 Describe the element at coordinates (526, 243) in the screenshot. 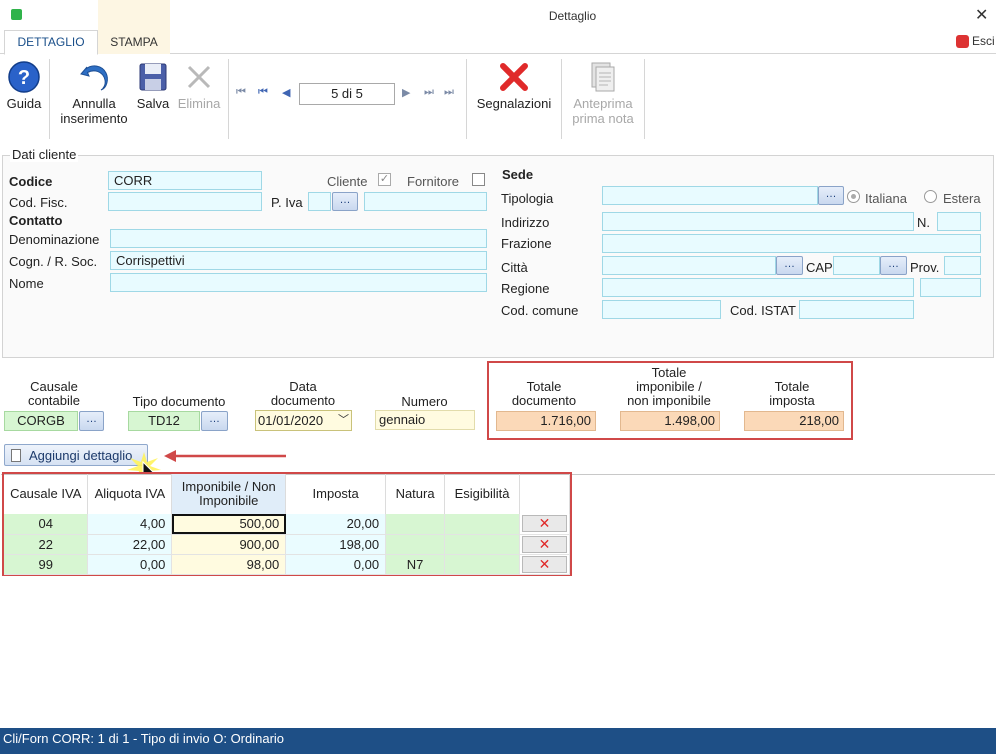

I see `frazione-label: Frazione` at that location.